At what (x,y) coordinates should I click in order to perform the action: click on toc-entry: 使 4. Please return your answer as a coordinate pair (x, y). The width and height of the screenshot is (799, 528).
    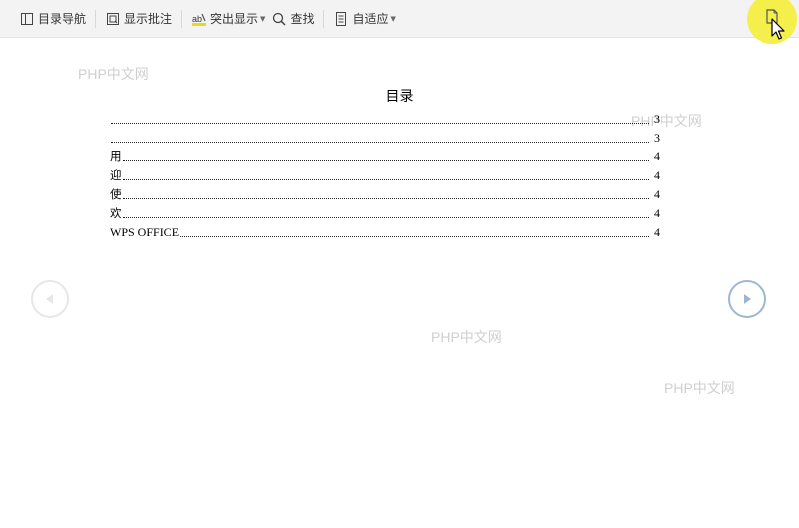
    Looking at the image, I should click on (385, 192).